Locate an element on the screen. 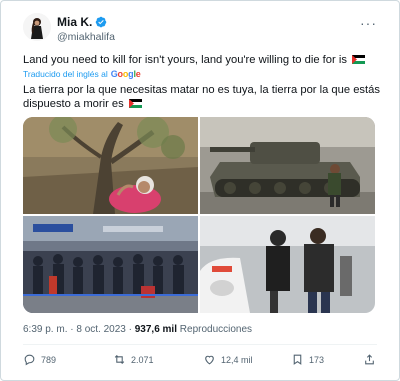 This screenshot has height=381, width=400. translation-note: Traducido del inglés al Google is located at coordinates (82, 74).